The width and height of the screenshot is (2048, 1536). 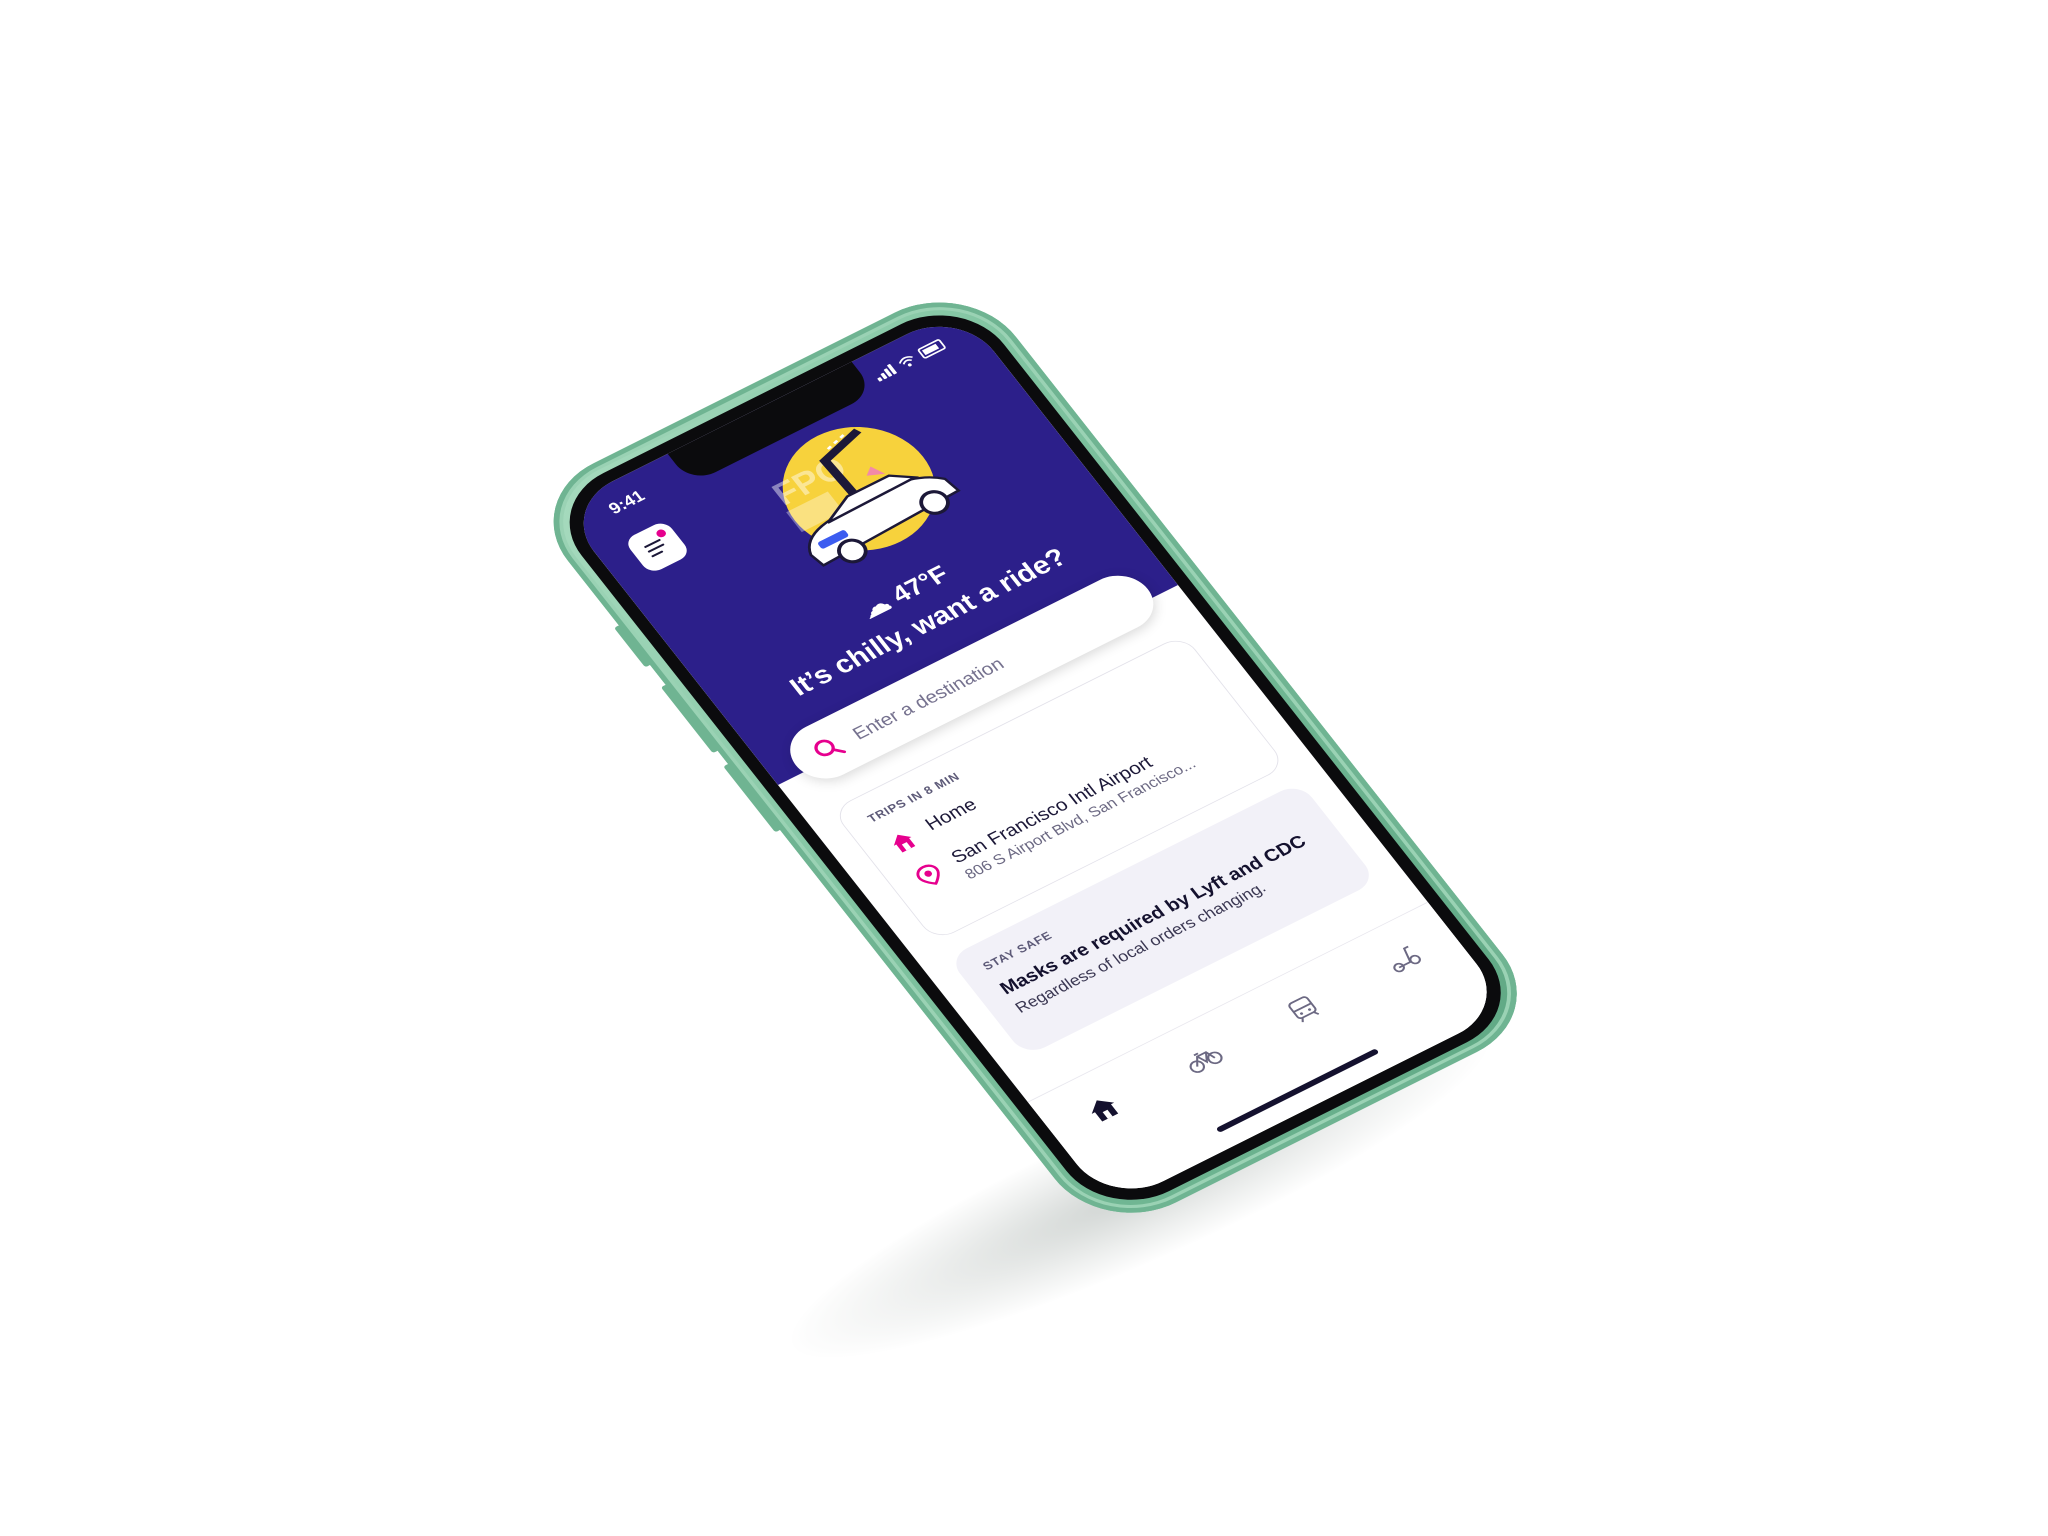 I want to click on tab-bike, so click(x=1203, y=1059).